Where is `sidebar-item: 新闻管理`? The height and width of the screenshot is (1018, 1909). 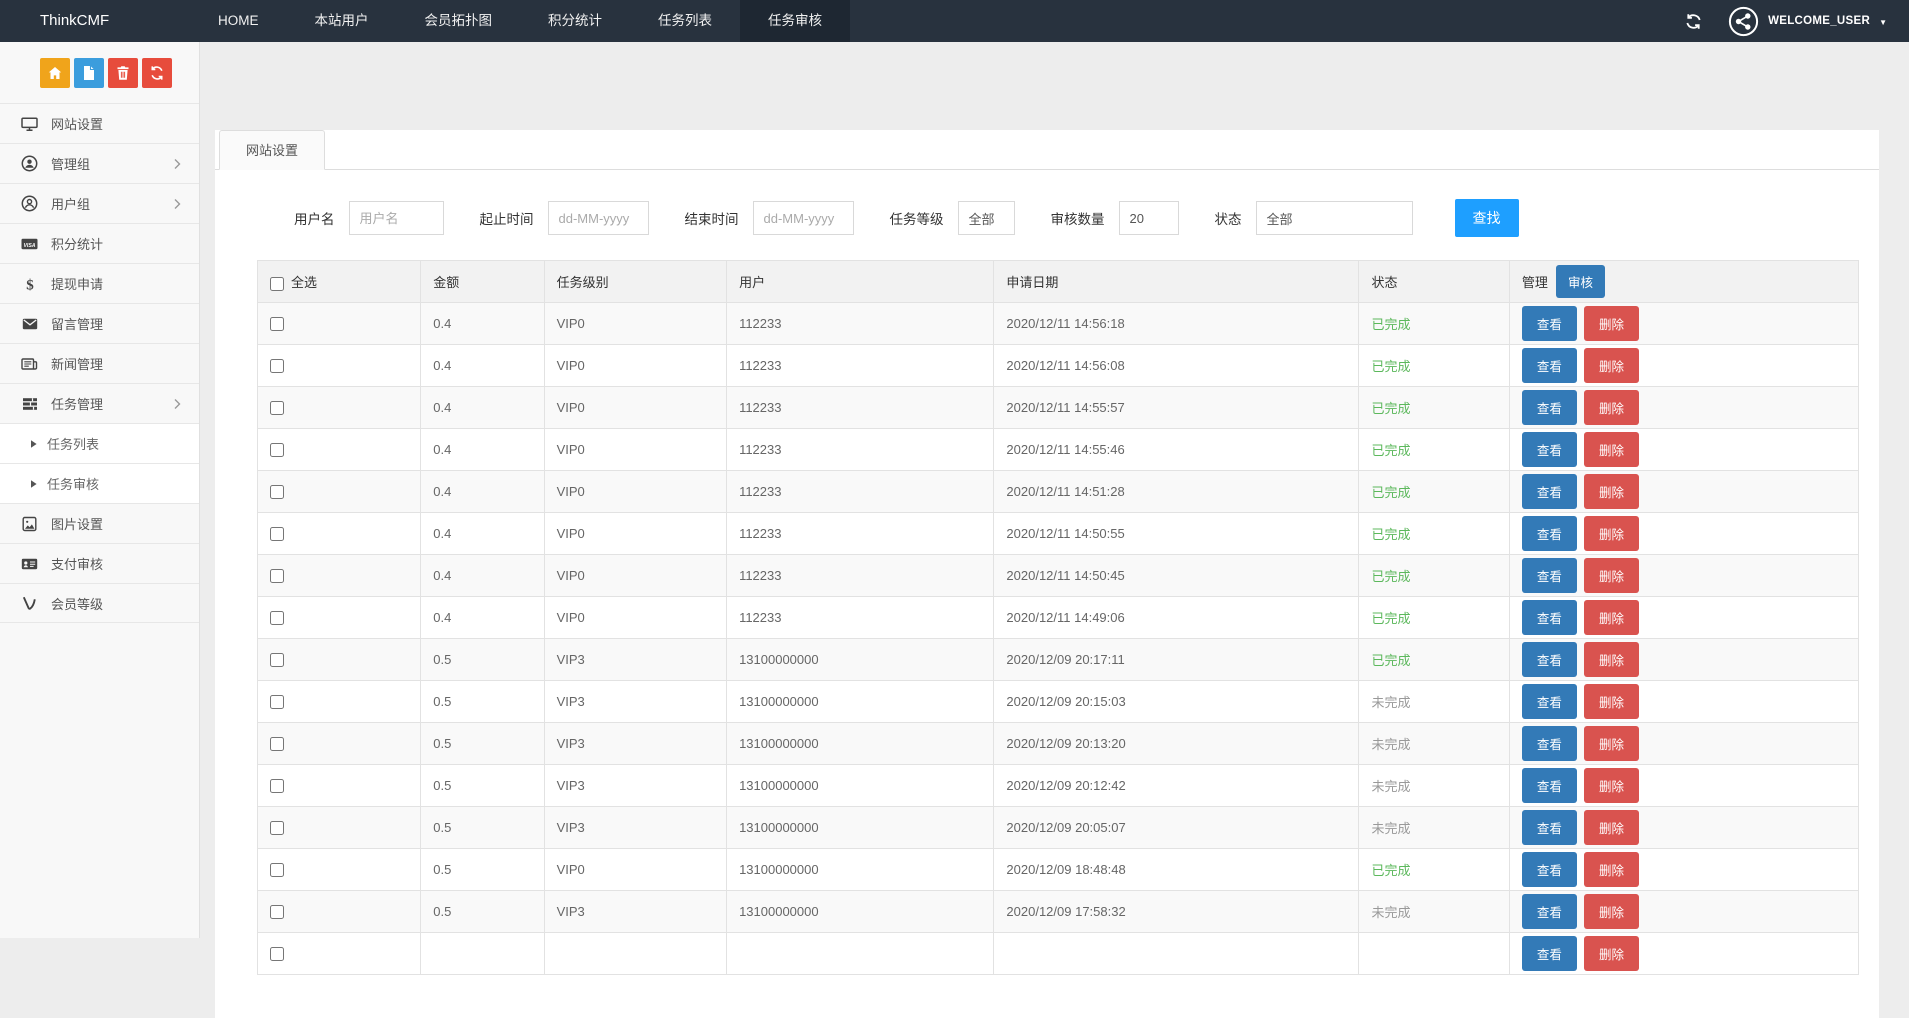 sidebar-item: 新闻管理 is located at coordinates (99, 363).